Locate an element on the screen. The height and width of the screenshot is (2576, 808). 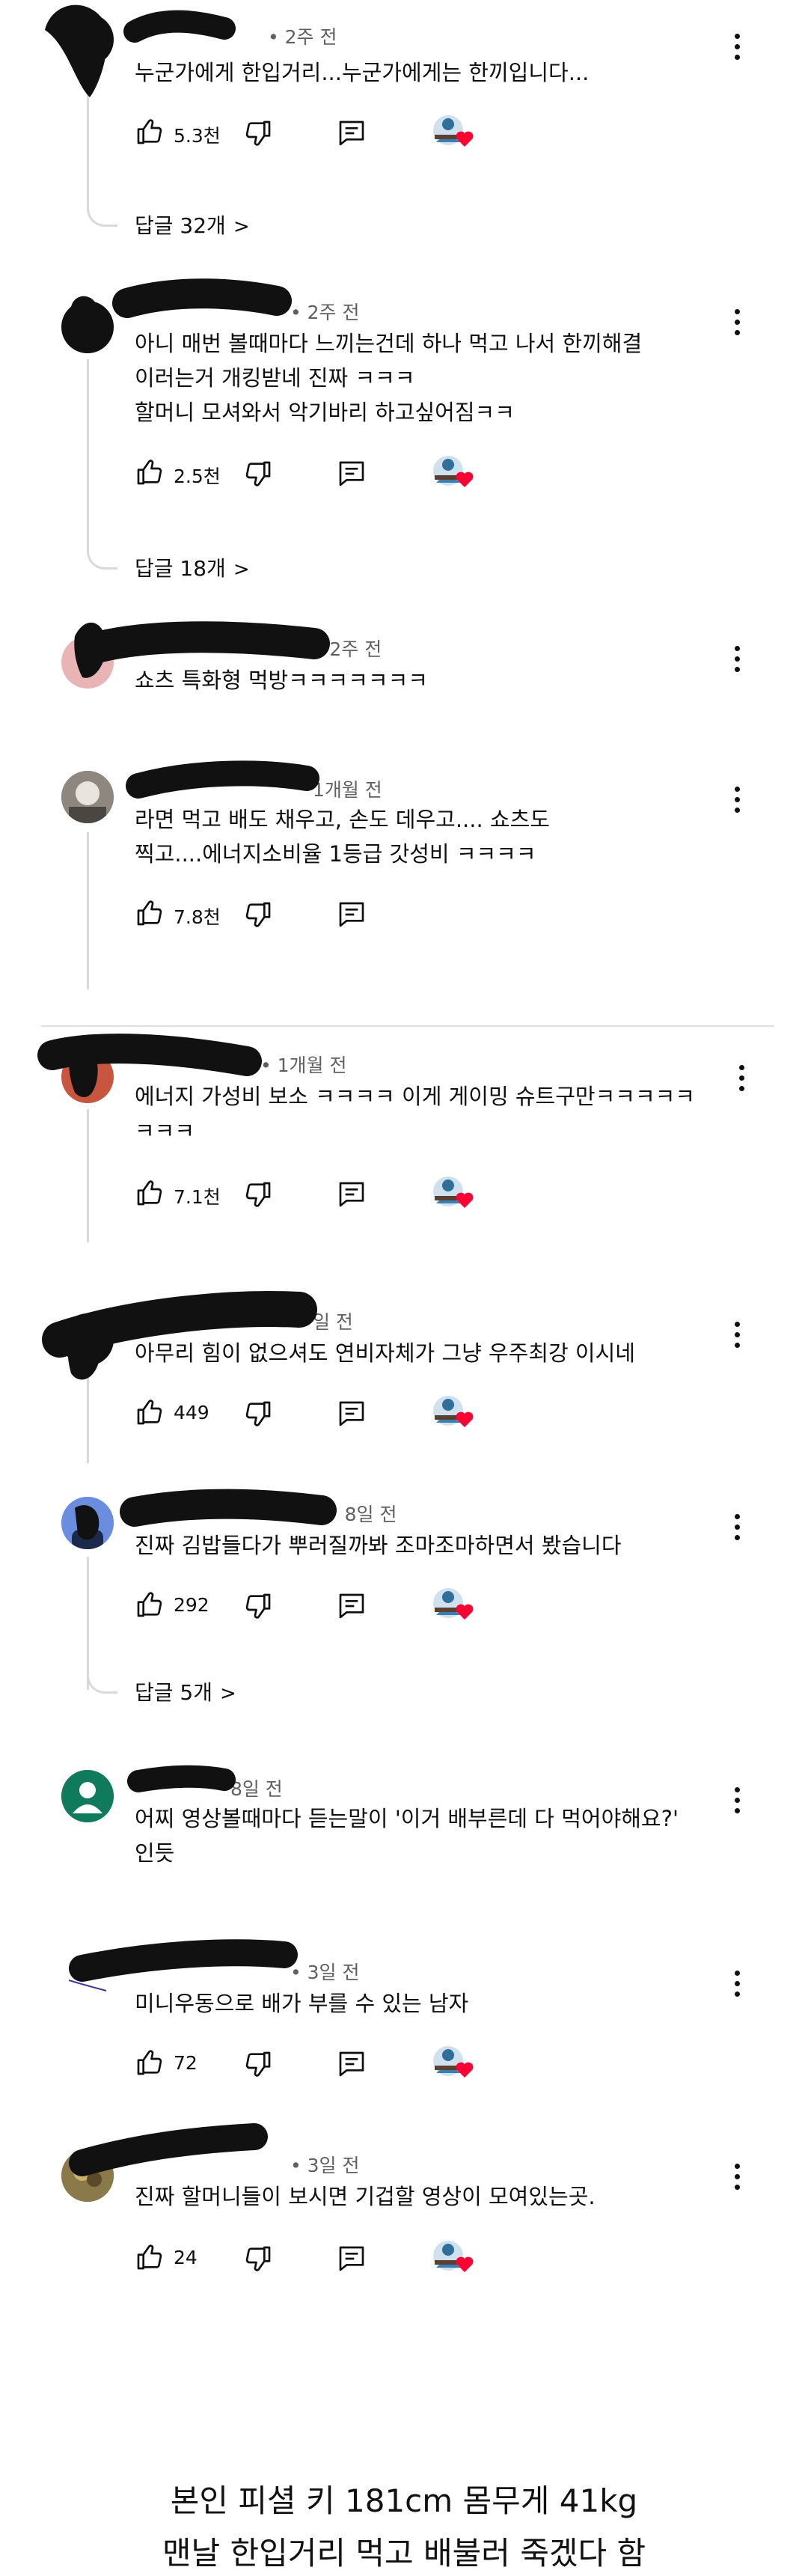
comment-time: • 3일 전 is located at coordinates (325, 2165).